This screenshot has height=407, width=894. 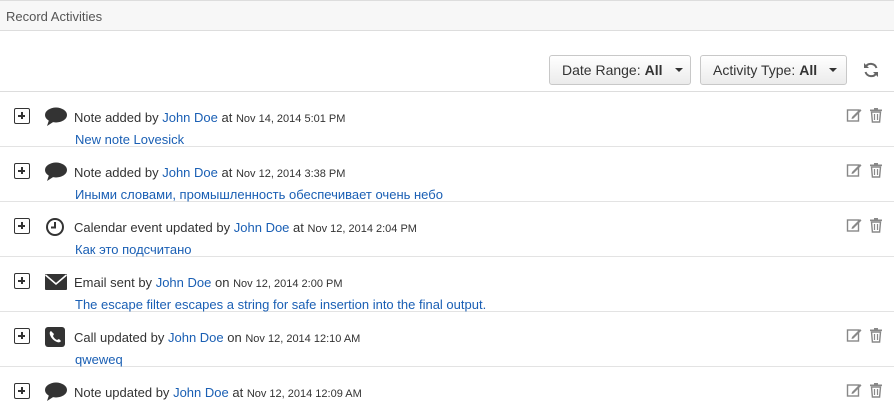 I want to click on activity-action: Call updated, so click(x=110, y=337).